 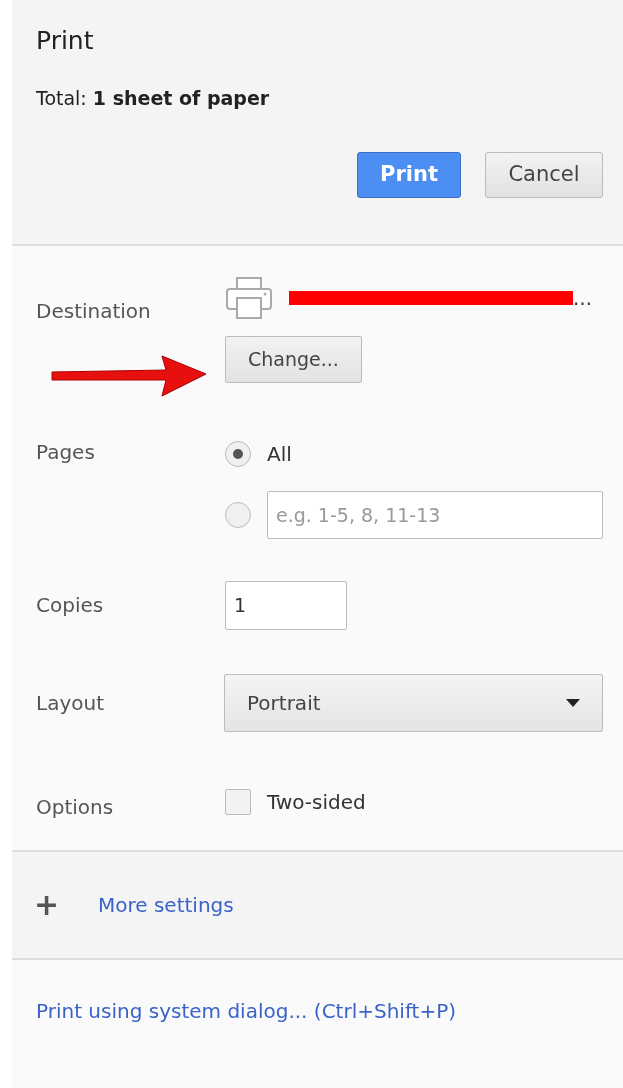 I want to click on page-range-field: e.g. 1-5, 8, 11-13, so click(x=435, y=514).